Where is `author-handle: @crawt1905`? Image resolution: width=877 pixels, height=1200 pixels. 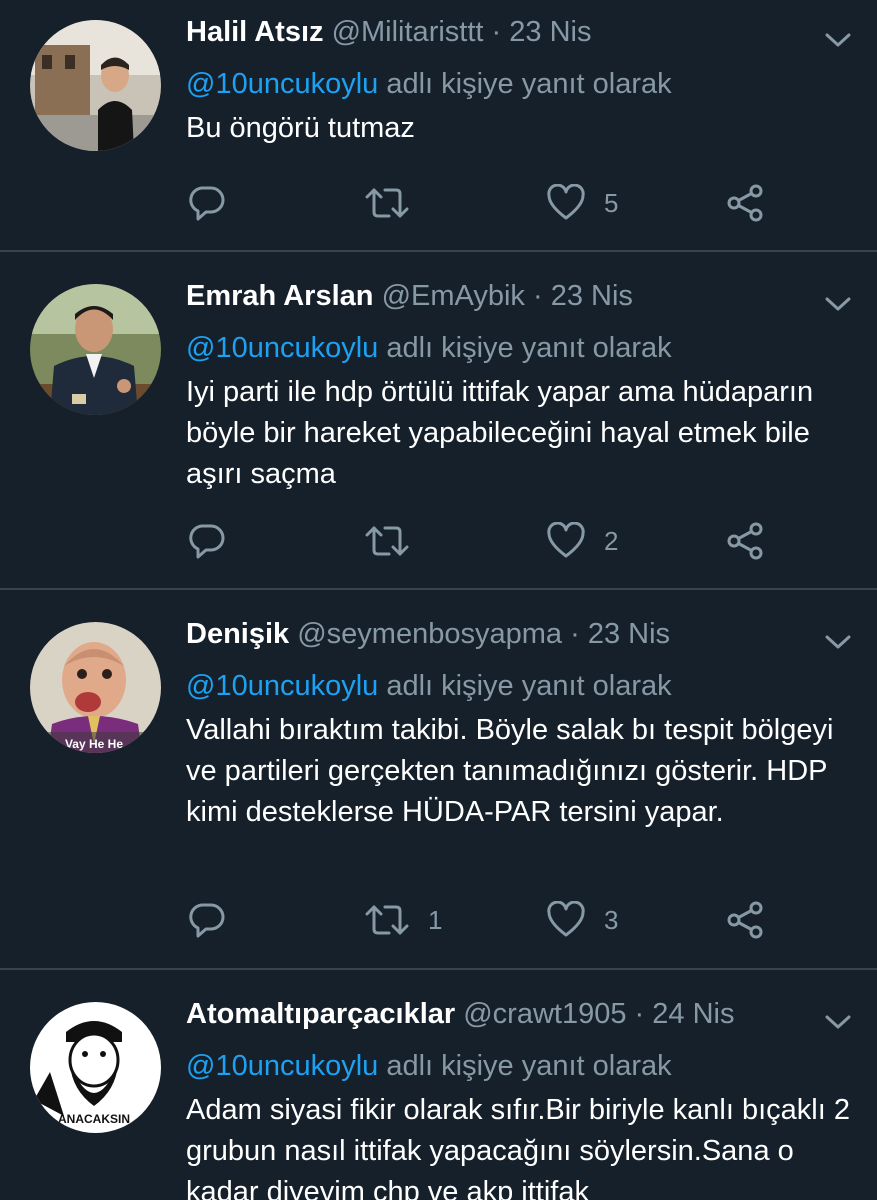
author-handle: @crawt1905 is located at coordinates (544, 1014).